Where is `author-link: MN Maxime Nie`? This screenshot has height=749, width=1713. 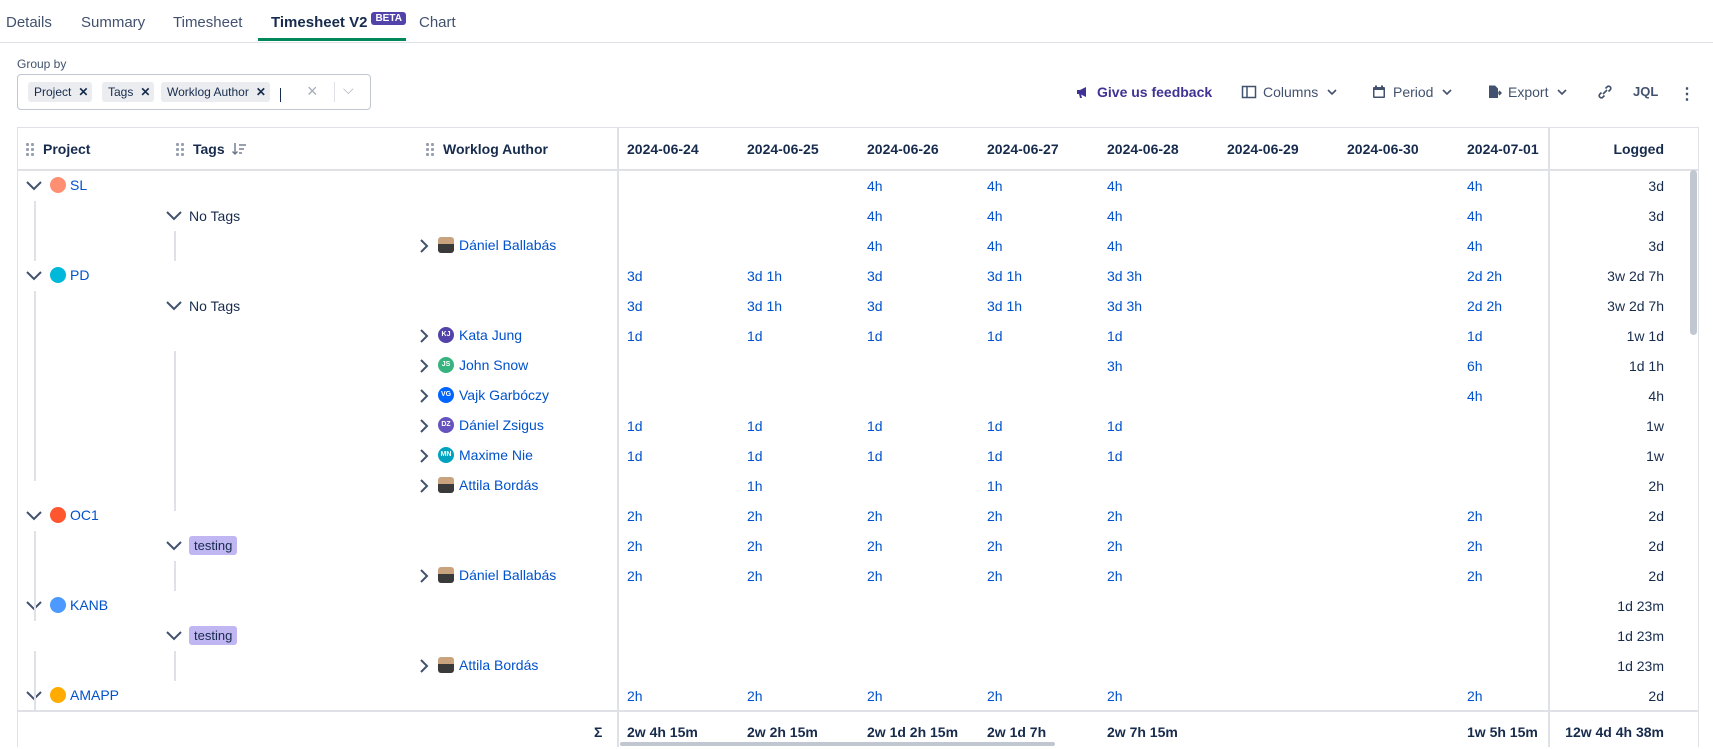
author-link: MN Maxime Nie is located at coordinates (485, 455).